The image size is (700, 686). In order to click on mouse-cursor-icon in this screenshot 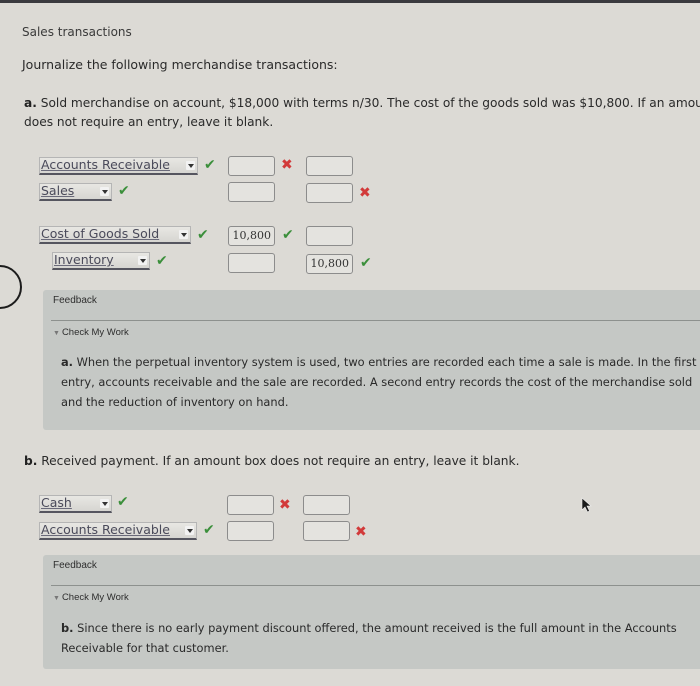, I will do `click(586, 505)`.